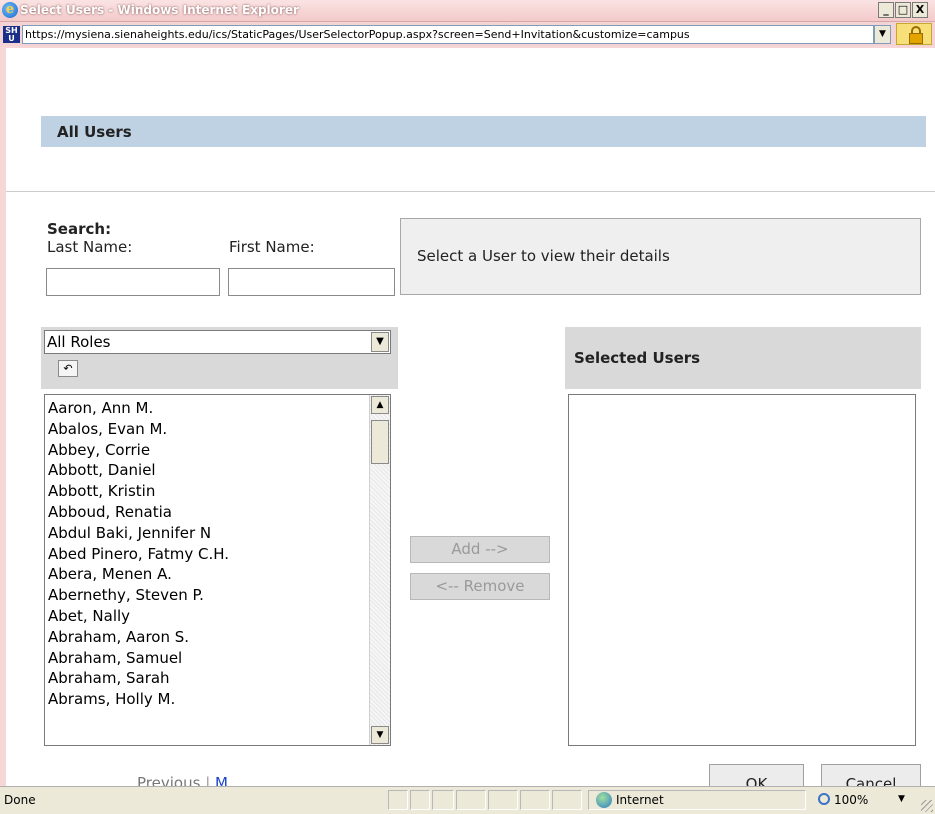 The width and height of the screenshot is (935, 814). I want to click on roles-select: All Roles ▼, so click(217, 342).